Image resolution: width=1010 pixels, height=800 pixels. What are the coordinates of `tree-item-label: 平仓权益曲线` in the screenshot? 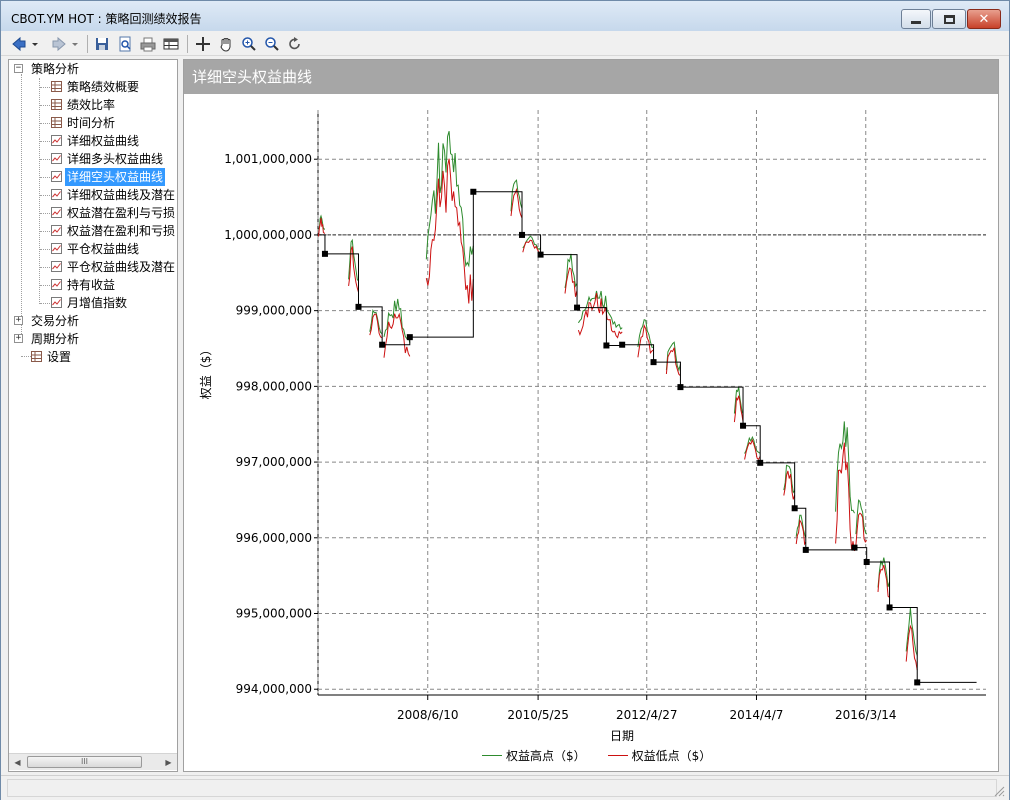 It's located at (103, 249).